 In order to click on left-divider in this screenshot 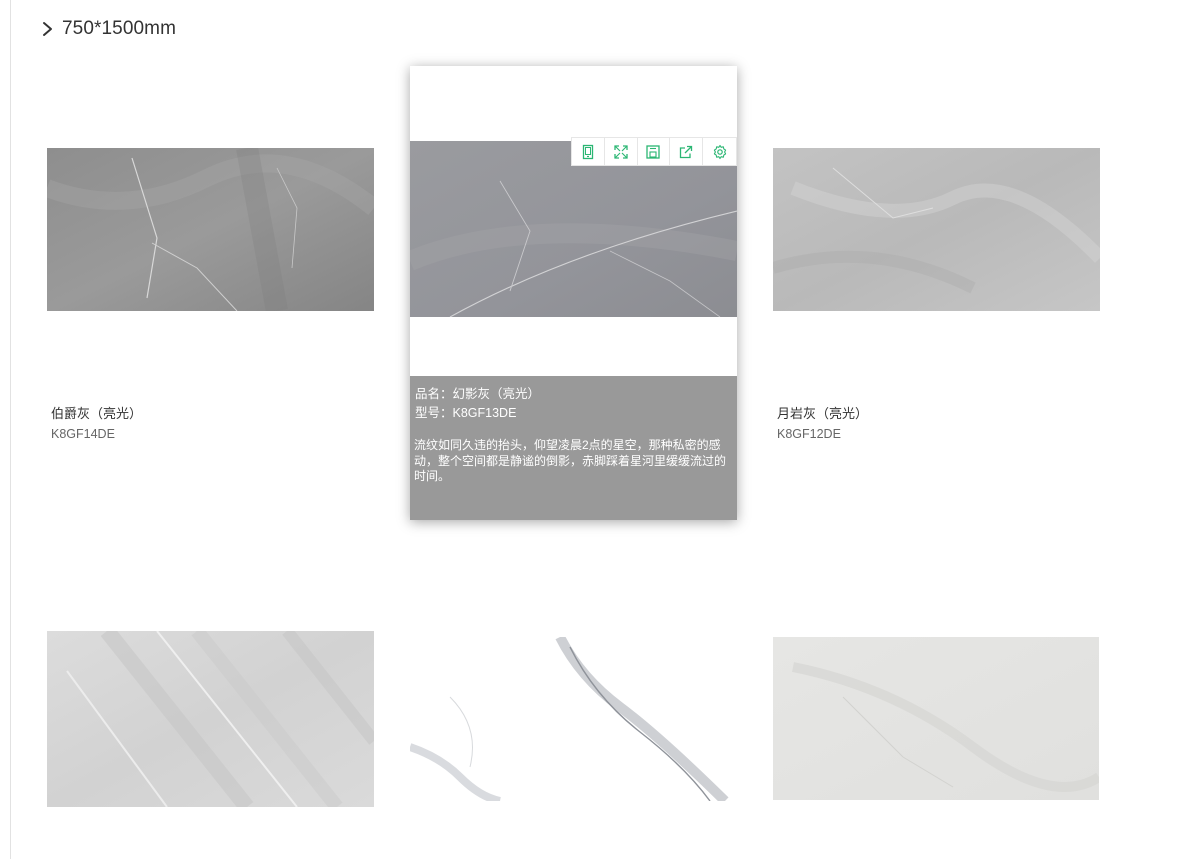, I will do `click(10, 429)`.